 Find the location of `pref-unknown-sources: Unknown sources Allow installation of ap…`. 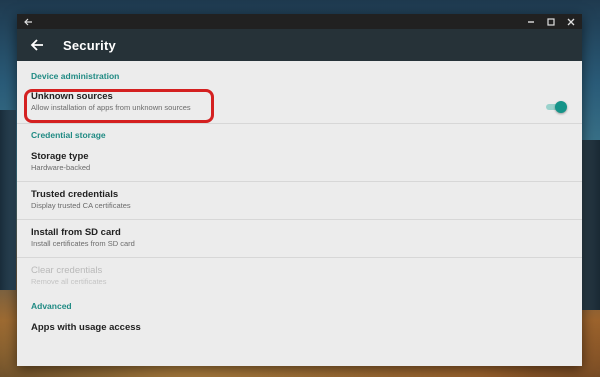

pref-unknown-sources: Unknown sources Allow installation of ap… is located at coordinates (299, 104).